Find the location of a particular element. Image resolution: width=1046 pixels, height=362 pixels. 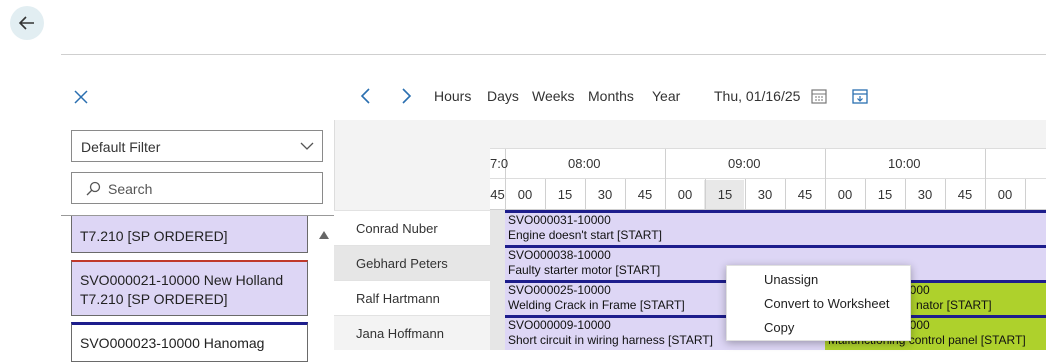

resource-row: Ralf Hartmann is located at coordinates (412, 297).